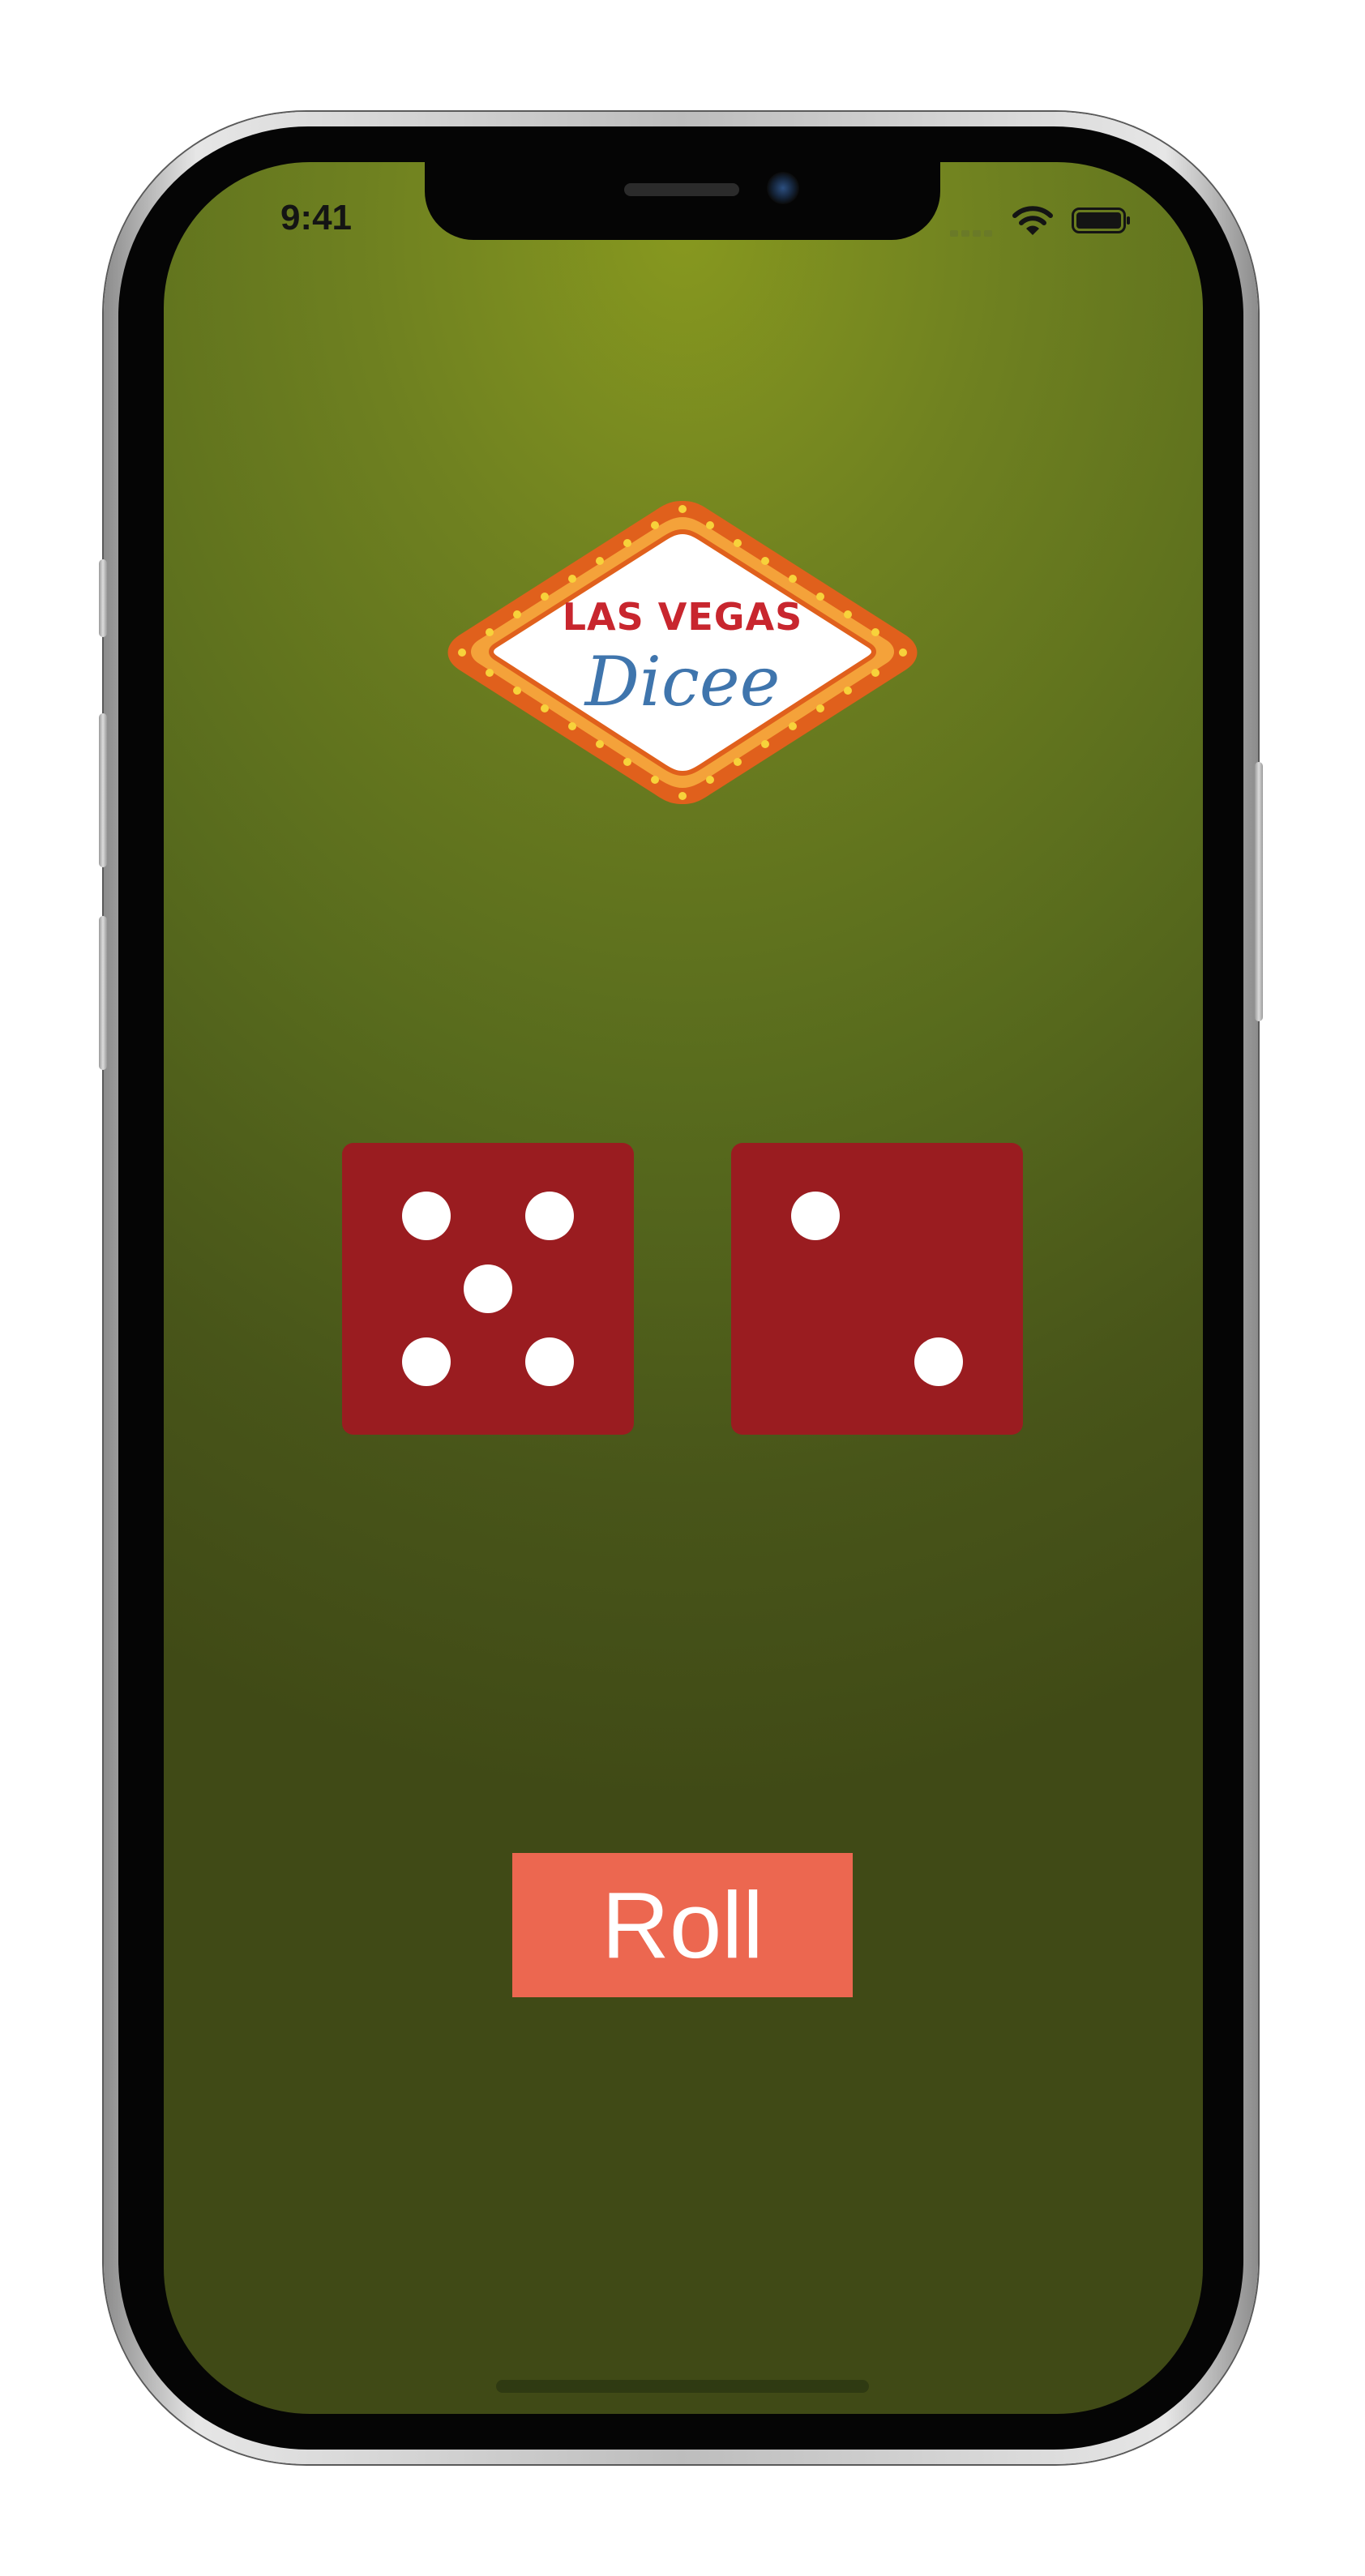 This screenshot has height=2576, width=1365. What do you see at coordinates (1033, 220) in the screenshot?
I see `wifi-icon` at bounding box center [1033, 220].